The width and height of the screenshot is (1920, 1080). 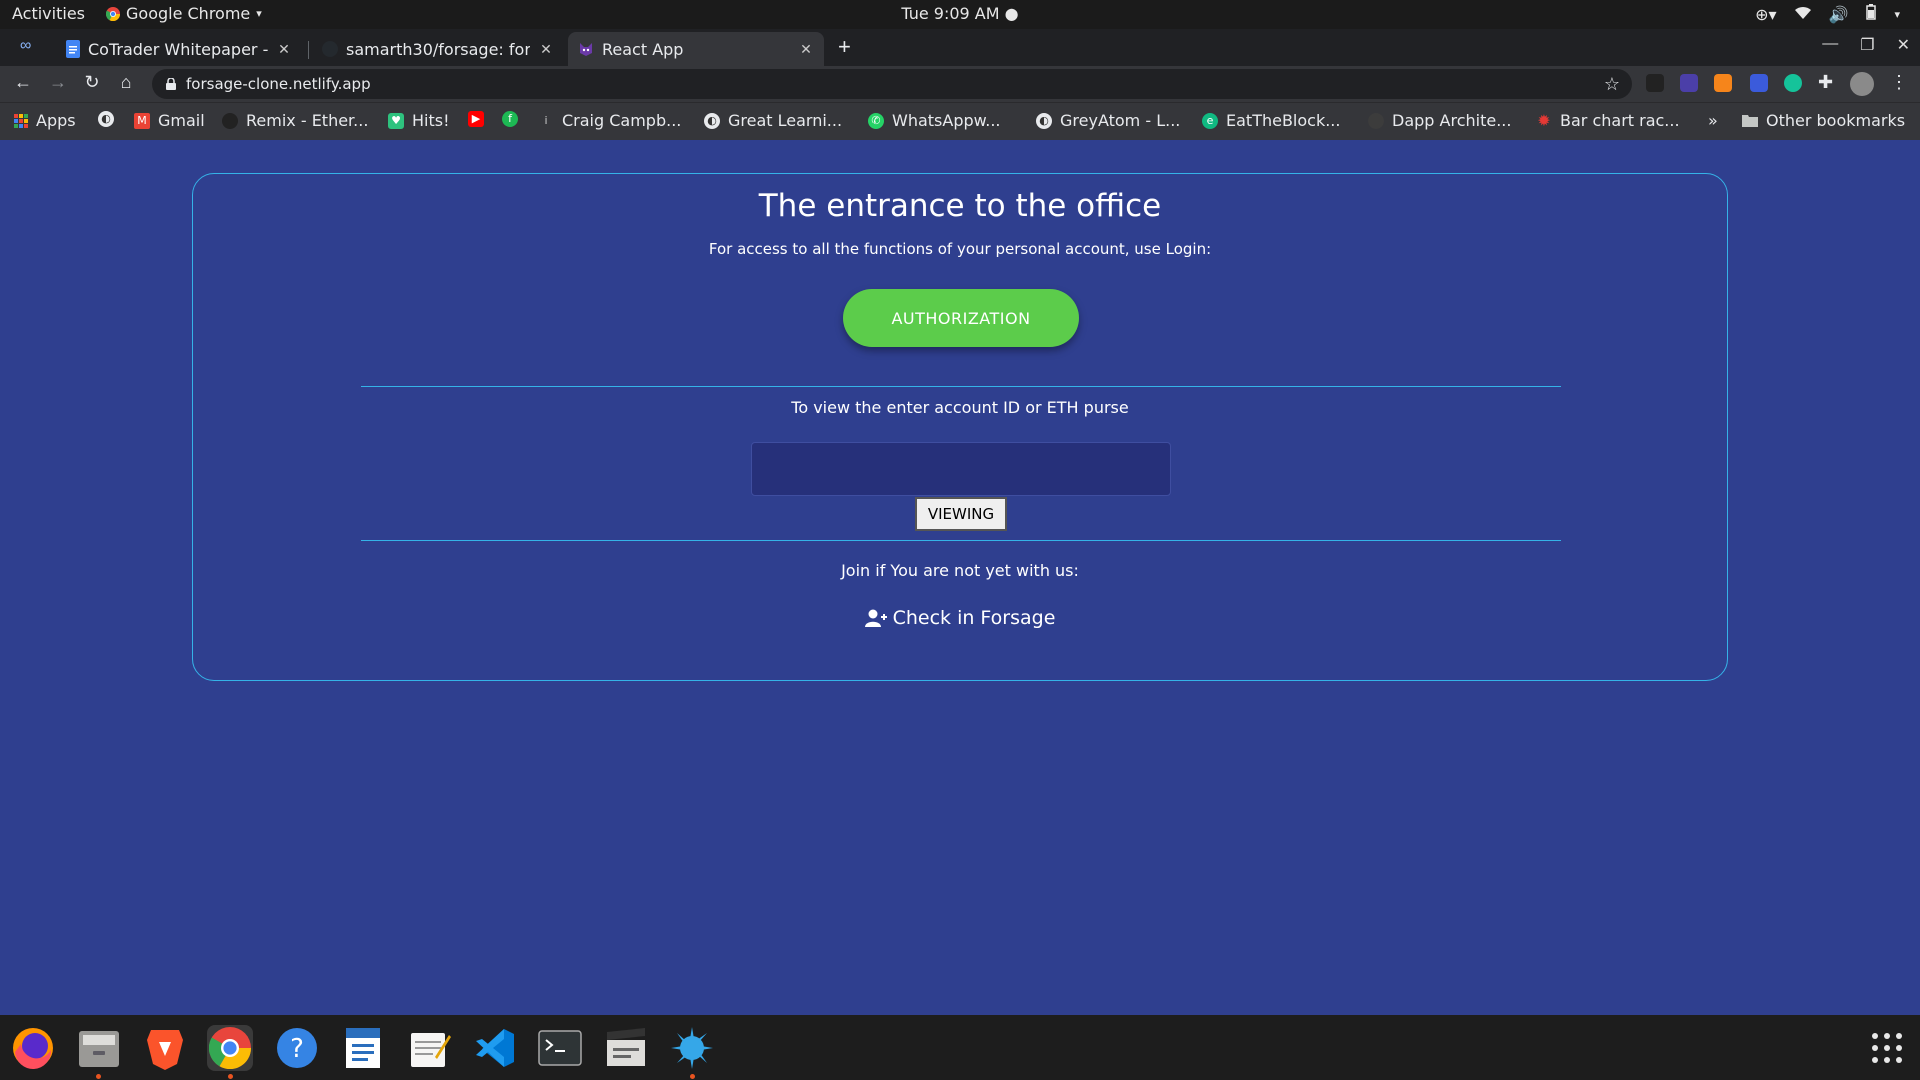 What do you see at coordinates (363, 1048) in the screenshot?
I see `writer-icon` at bounding box center [363, 1048].